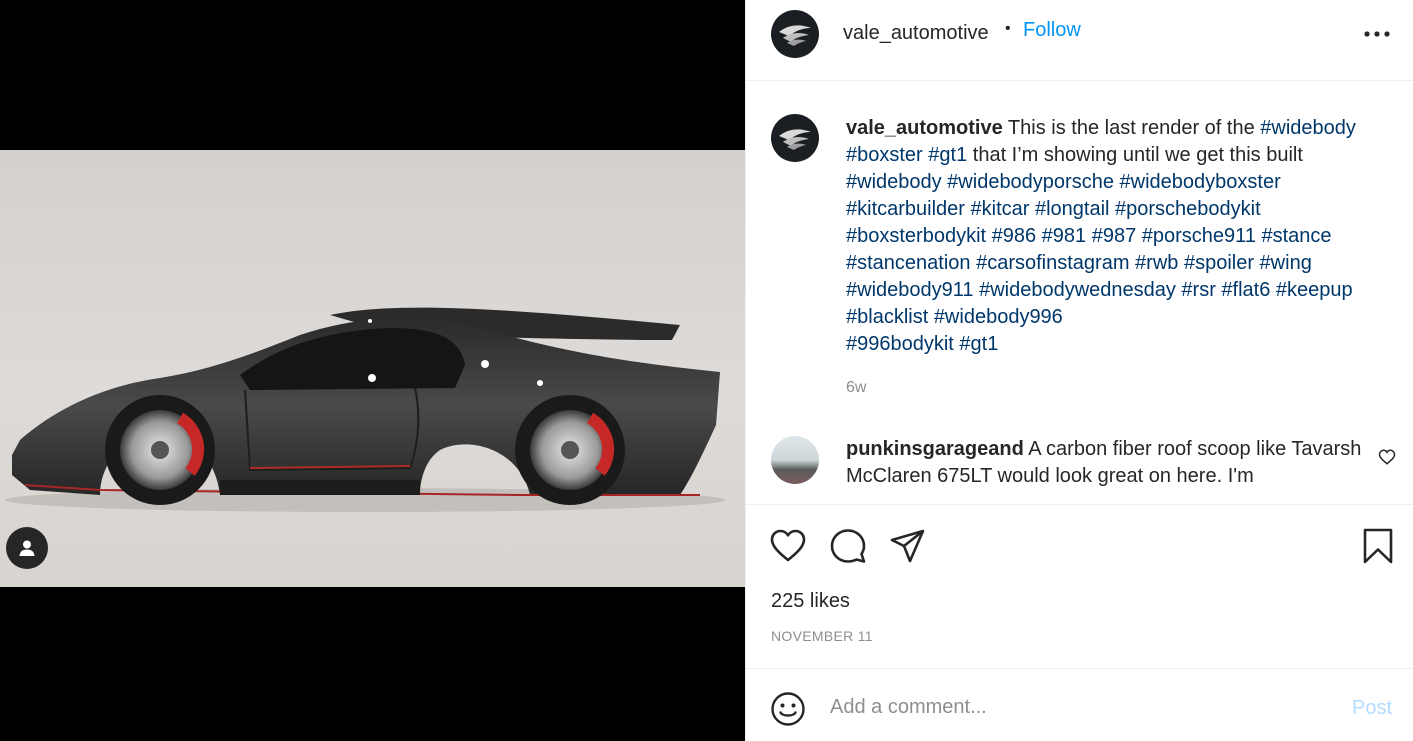  I want to click on likes-count: 225 likes, so click(810, 601).